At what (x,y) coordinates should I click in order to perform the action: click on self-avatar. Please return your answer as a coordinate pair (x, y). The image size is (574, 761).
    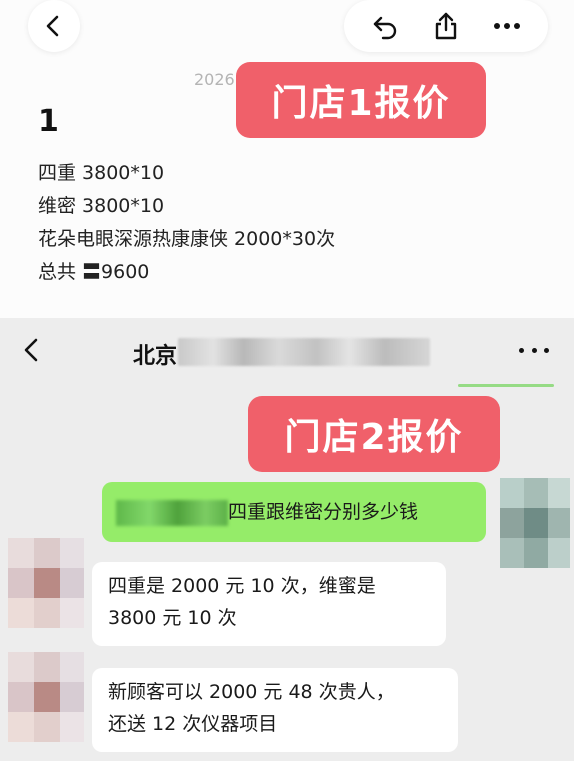
    Looking at the image, I should click on (535, 523).